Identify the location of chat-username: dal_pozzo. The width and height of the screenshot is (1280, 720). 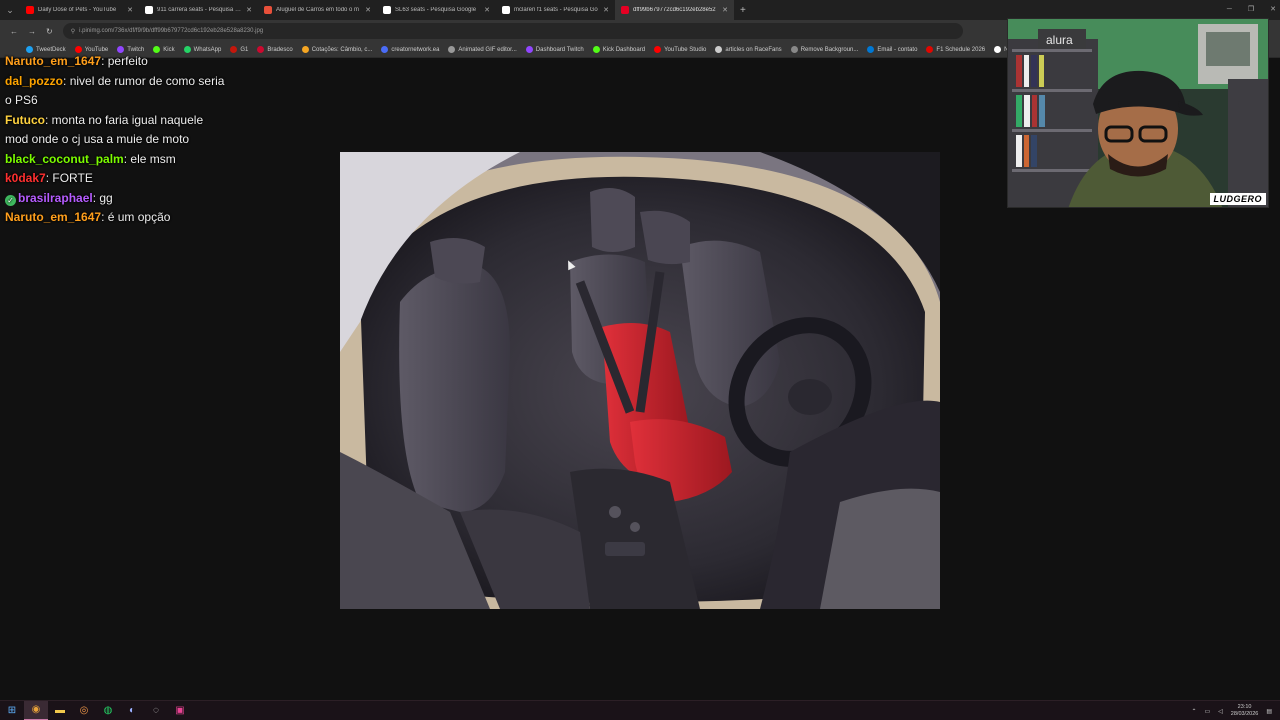
(34, 81).